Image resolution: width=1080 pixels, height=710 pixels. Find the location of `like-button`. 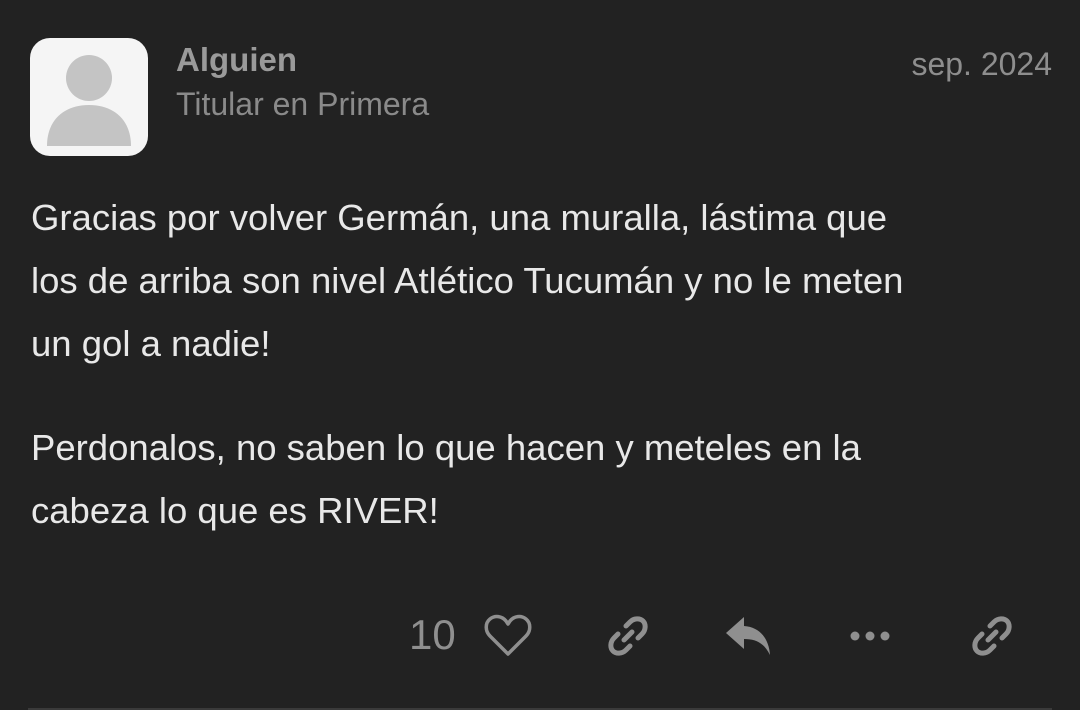

like-button is located at coordinates (508, 636).